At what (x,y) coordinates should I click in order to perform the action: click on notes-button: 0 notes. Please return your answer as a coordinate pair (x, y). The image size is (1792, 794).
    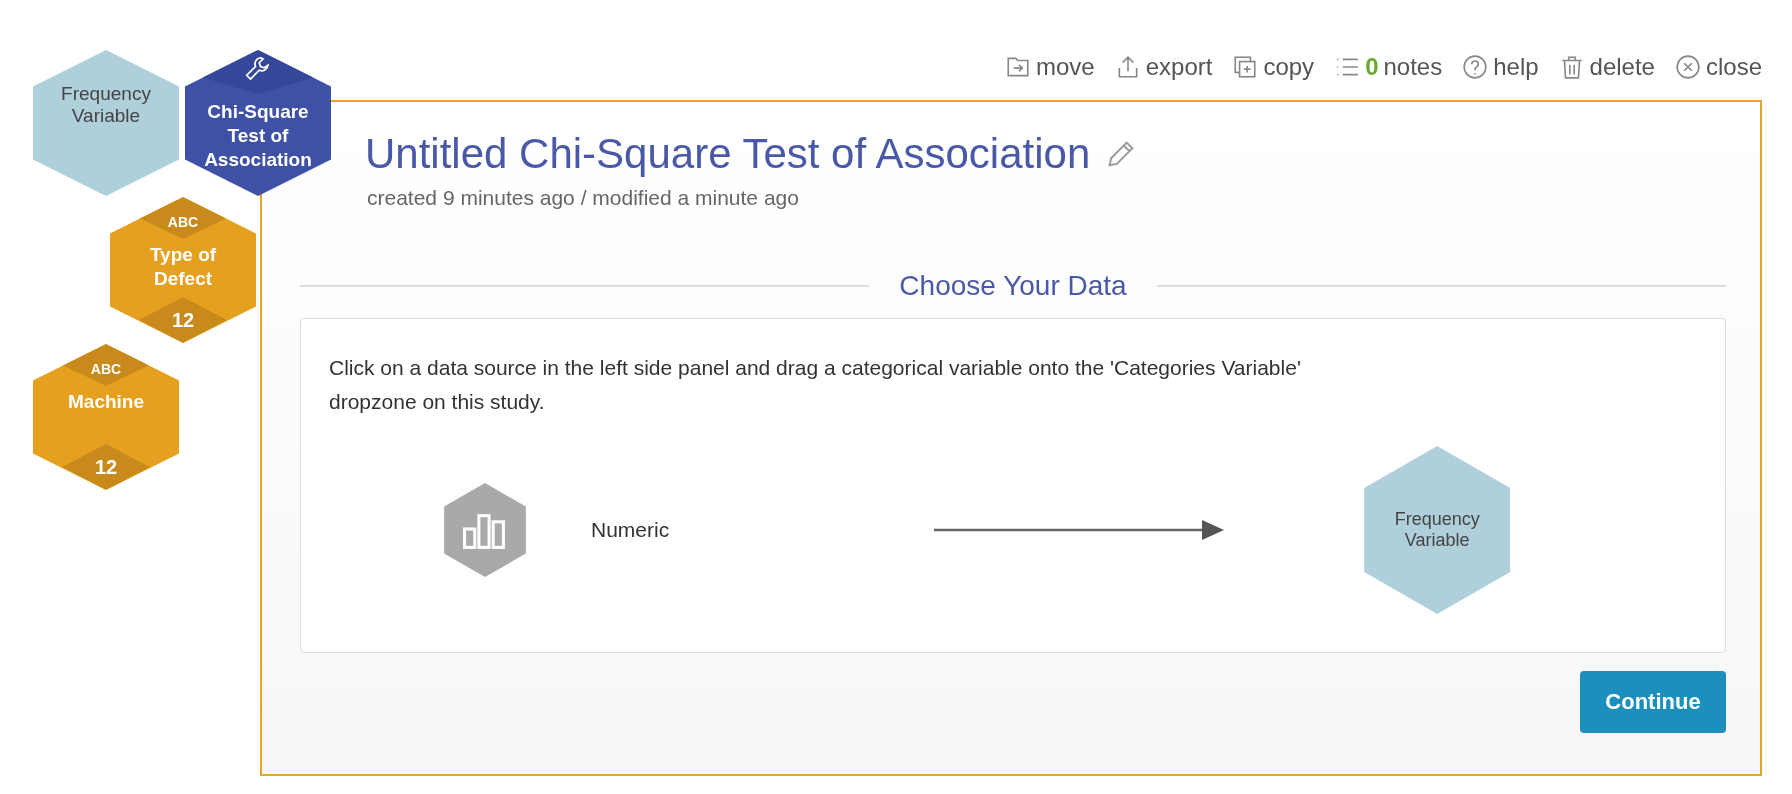
    Looking at the image, I should click on (1388, 67).